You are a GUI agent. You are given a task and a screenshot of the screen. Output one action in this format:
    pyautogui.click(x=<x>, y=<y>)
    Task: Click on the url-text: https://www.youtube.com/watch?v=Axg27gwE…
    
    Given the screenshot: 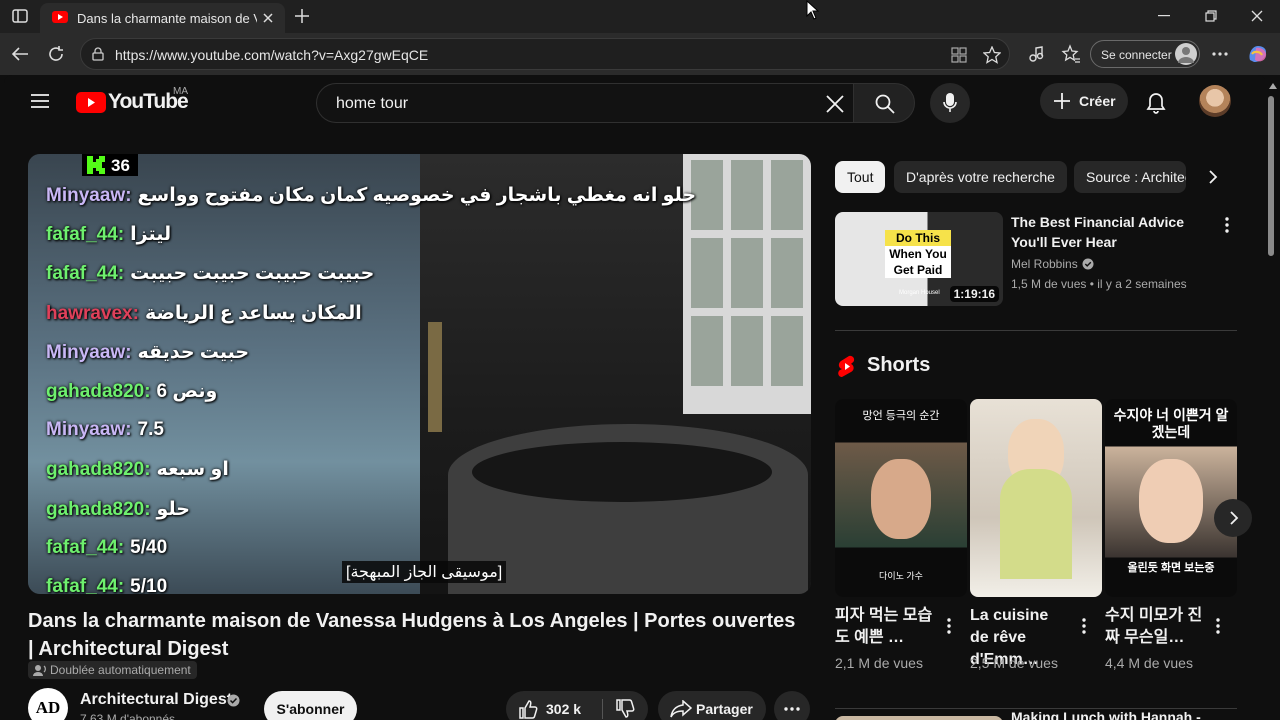 What is the action you would take?
    pyautogui.click(x=272, y=55)
    